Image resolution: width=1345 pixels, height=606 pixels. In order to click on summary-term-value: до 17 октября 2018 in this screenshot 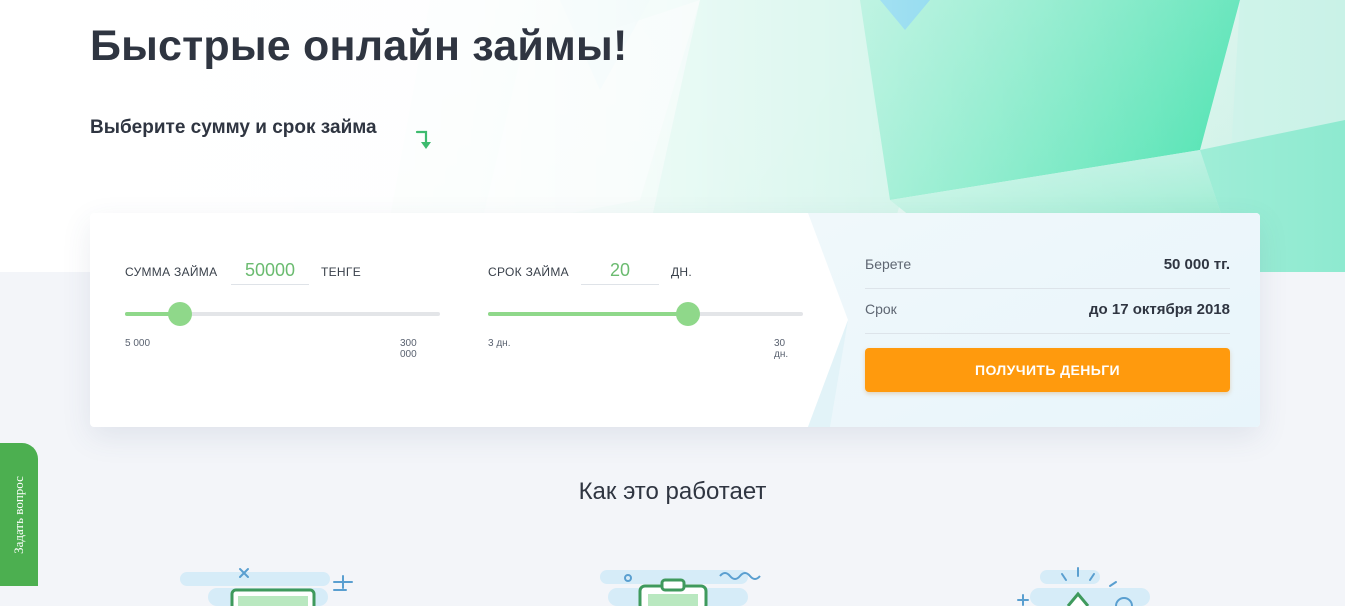, I will do `click(1159, 309)`.